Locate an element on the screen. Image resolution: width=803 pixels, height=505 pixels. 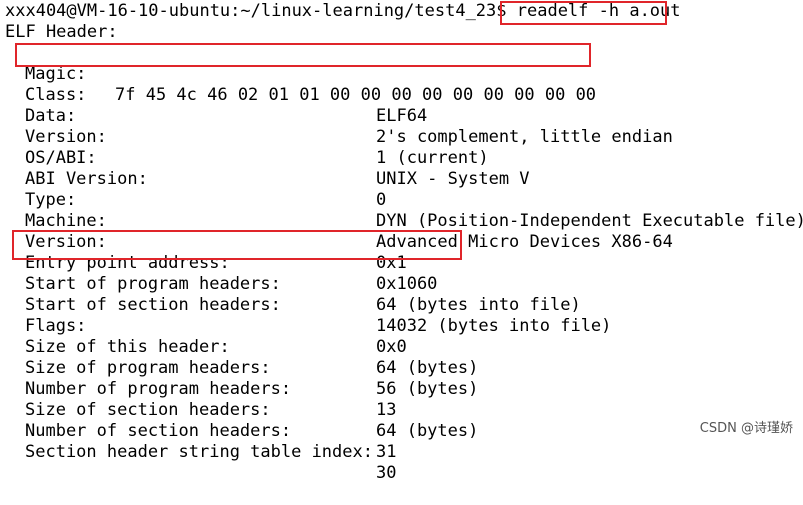
entry-point-highlight-box is located at coordinates (237, 245).